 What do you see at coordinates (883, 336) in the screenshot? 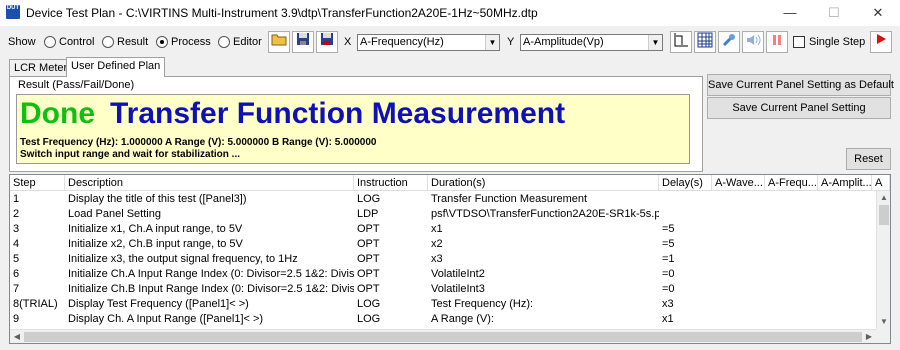
I see `scroll-corner` at bounding box center [883, 336].